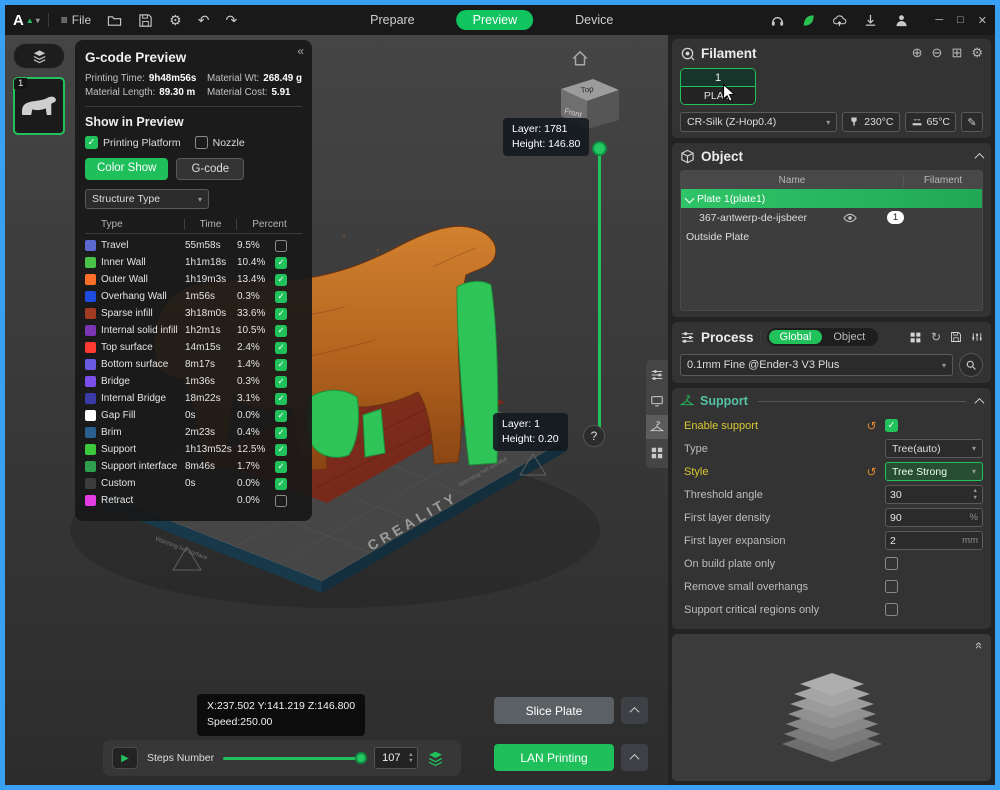  I want to click on settings-button: ⚙, so click(175, 20).